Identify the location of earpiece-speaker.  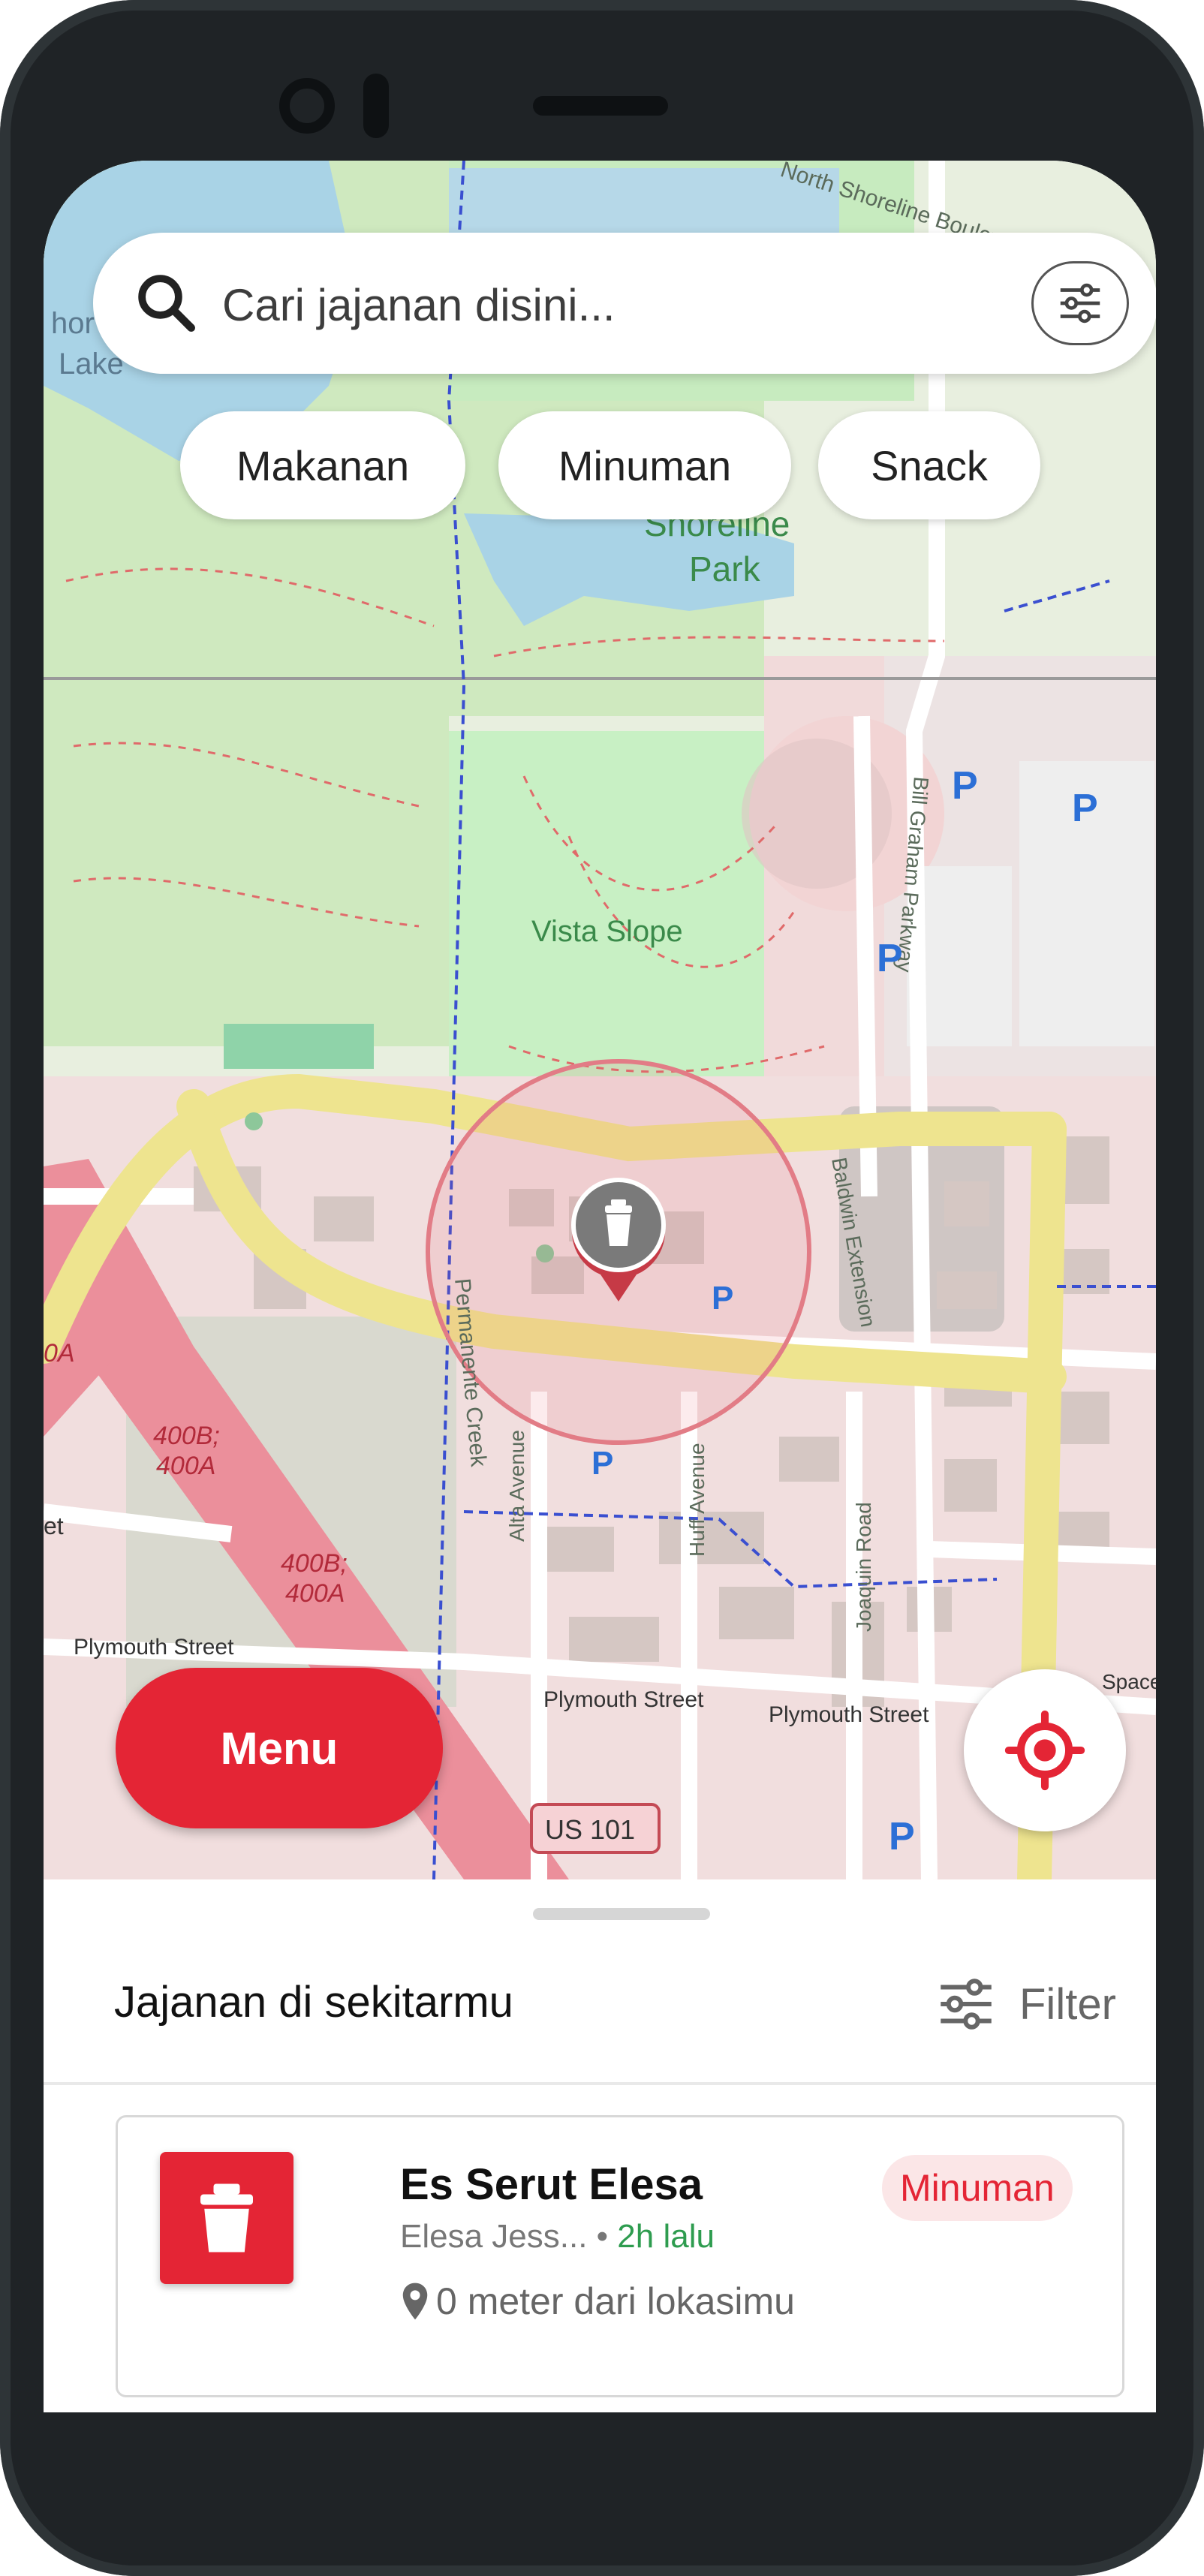
(600, 106).